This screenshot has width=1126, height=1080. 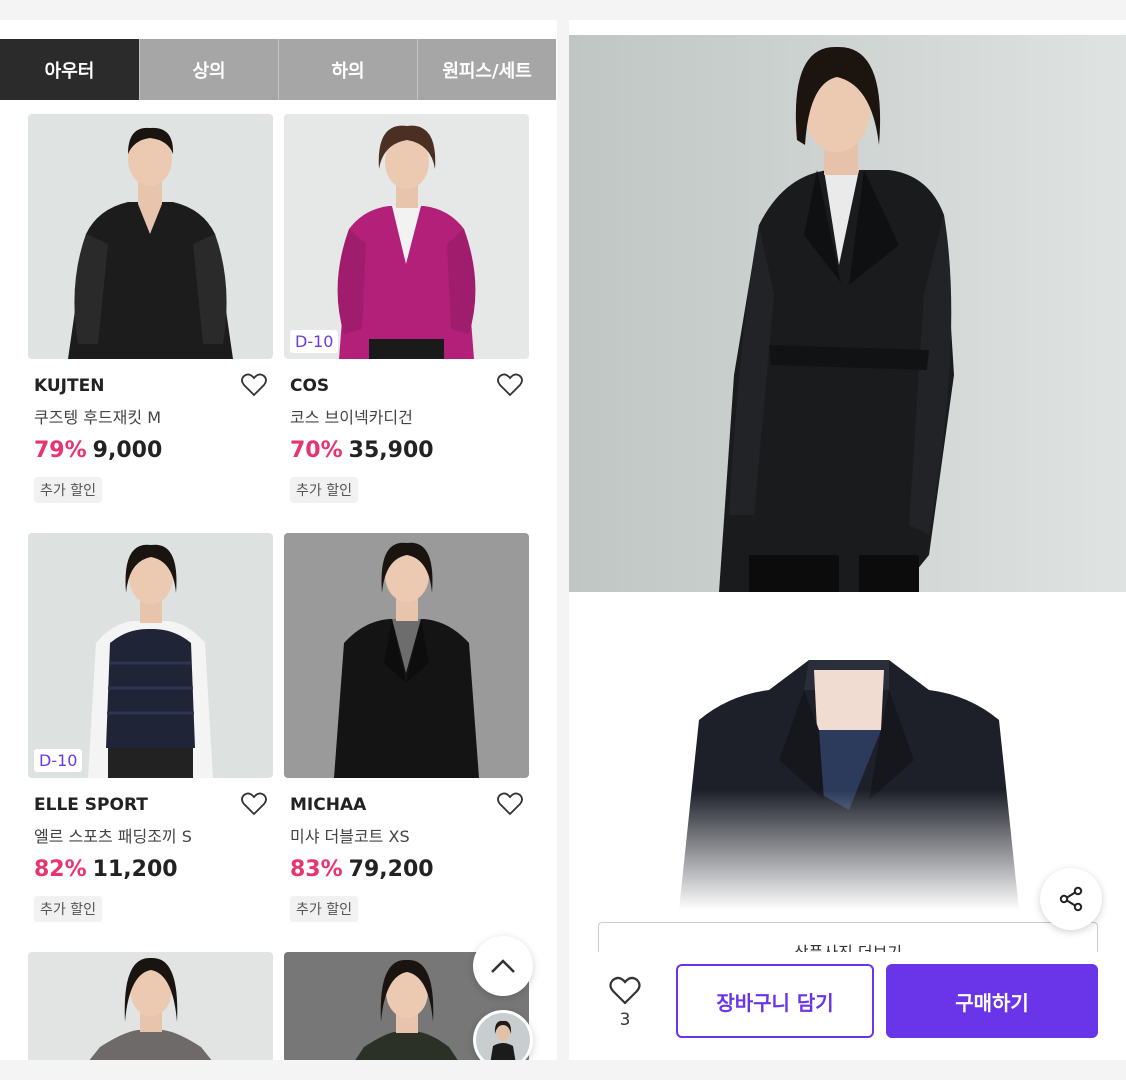 What do you see at coordinates (60, 869) in the screenshot?
I see `discount-rate: 82%` at bounding box center [60, 869].